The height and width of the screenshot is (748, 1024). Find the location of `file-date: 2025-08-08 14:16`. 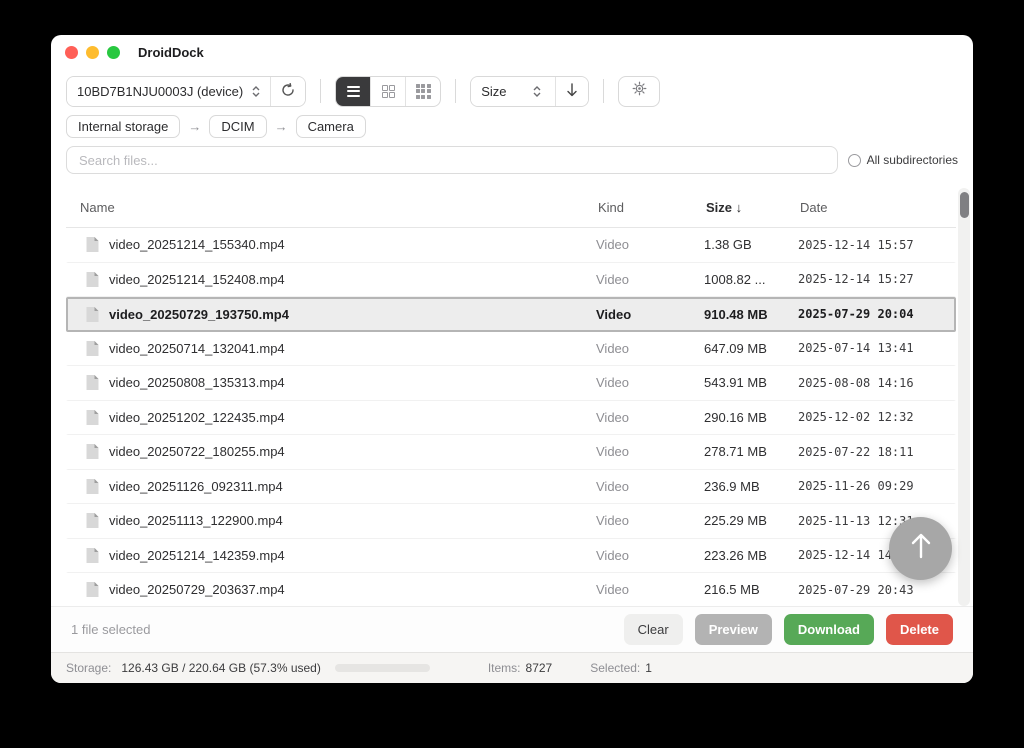

file-date: 2025-08-08 14:16 is located at coordinates (856, 382).